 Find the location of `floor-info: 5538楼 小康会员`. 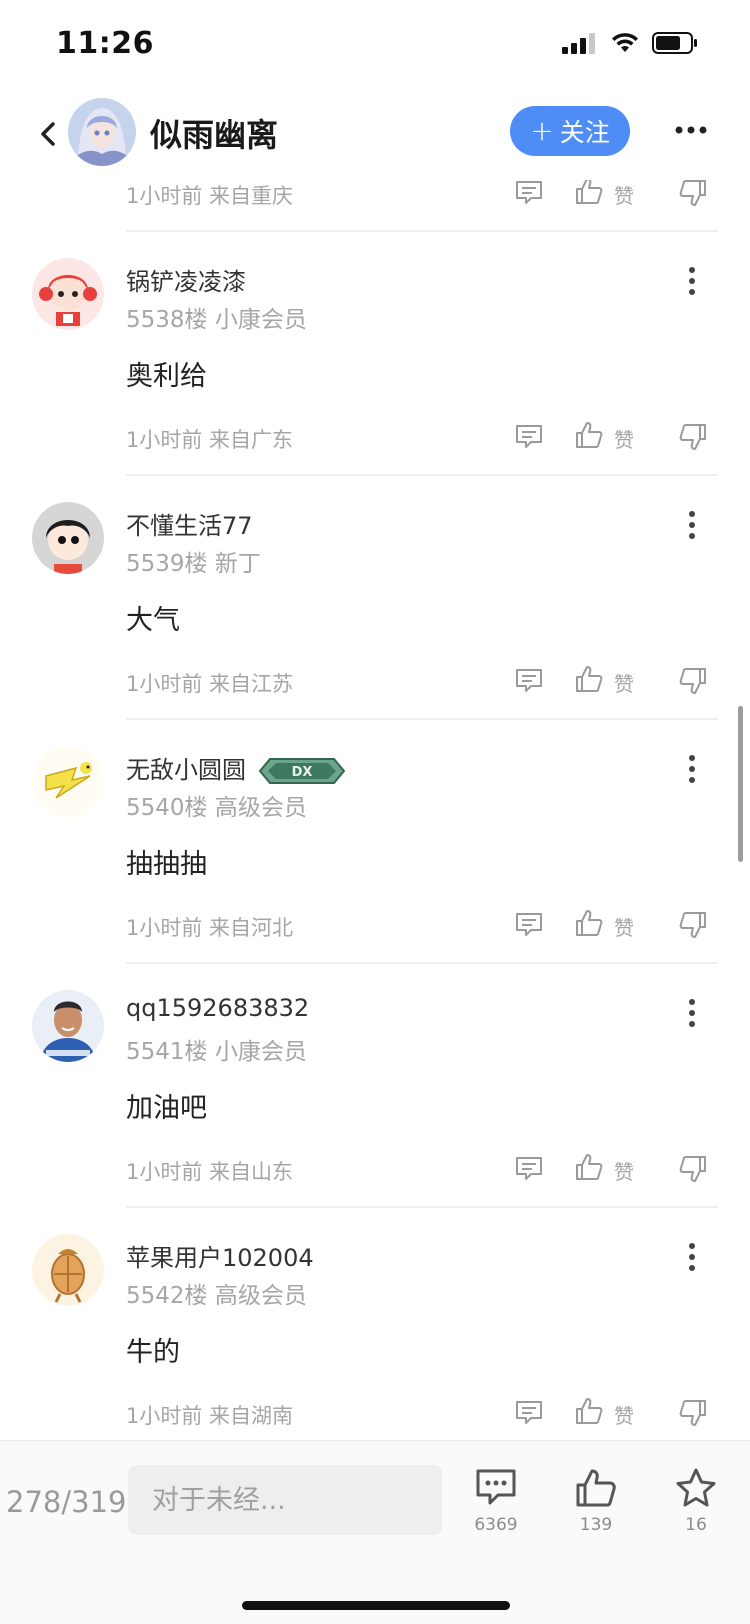

floor-info: 5538楼 小康会员 is located at coordinates (216, 320).